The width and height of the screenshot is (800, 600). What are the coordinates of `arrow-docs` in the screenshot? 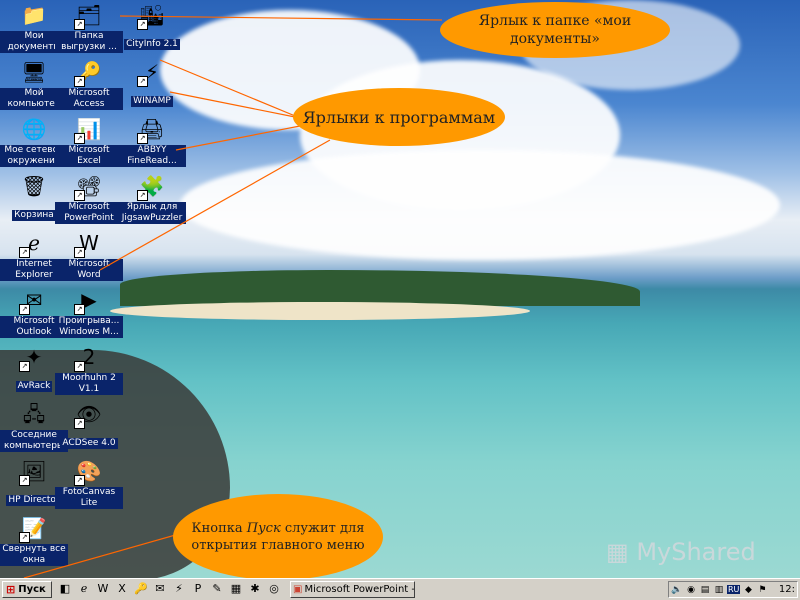 It's located at (281, 18).